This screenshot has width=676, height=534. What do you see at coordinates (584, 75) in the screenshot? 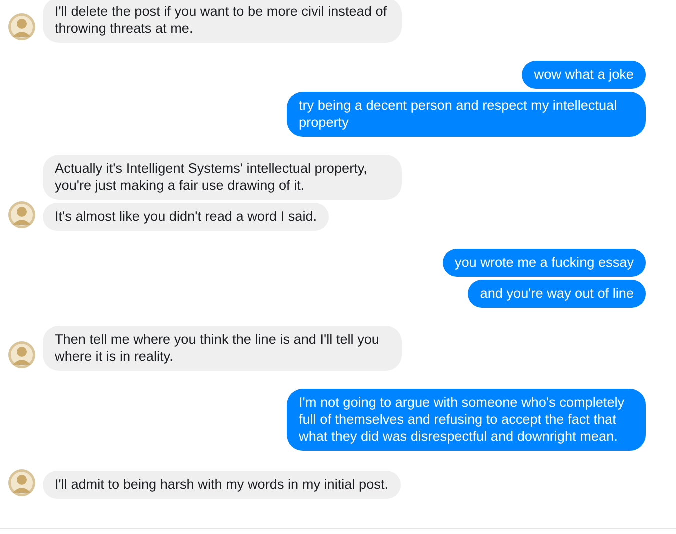
I see `sent-message-bubble: wow what a joke` at bounding box center [584, 75].